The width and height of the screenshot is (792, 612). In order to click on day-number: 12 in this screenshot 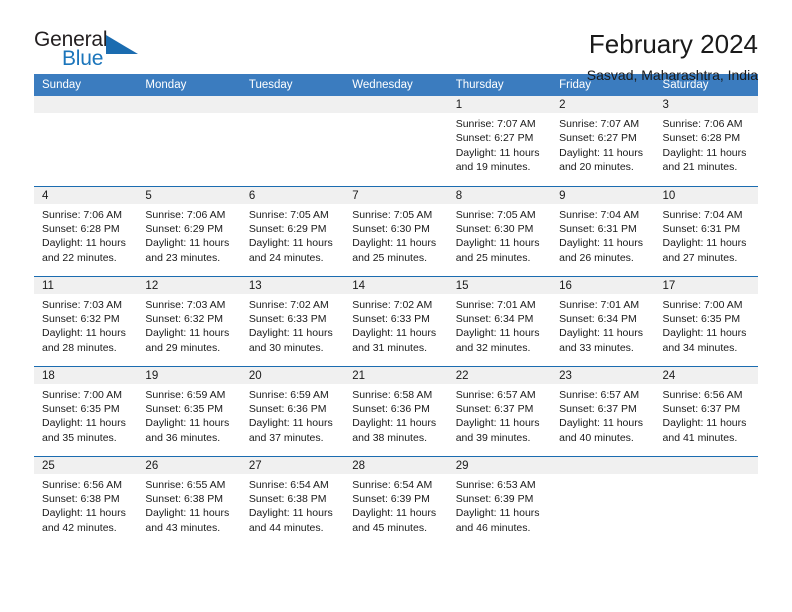, I will do `click(189, 285)`.